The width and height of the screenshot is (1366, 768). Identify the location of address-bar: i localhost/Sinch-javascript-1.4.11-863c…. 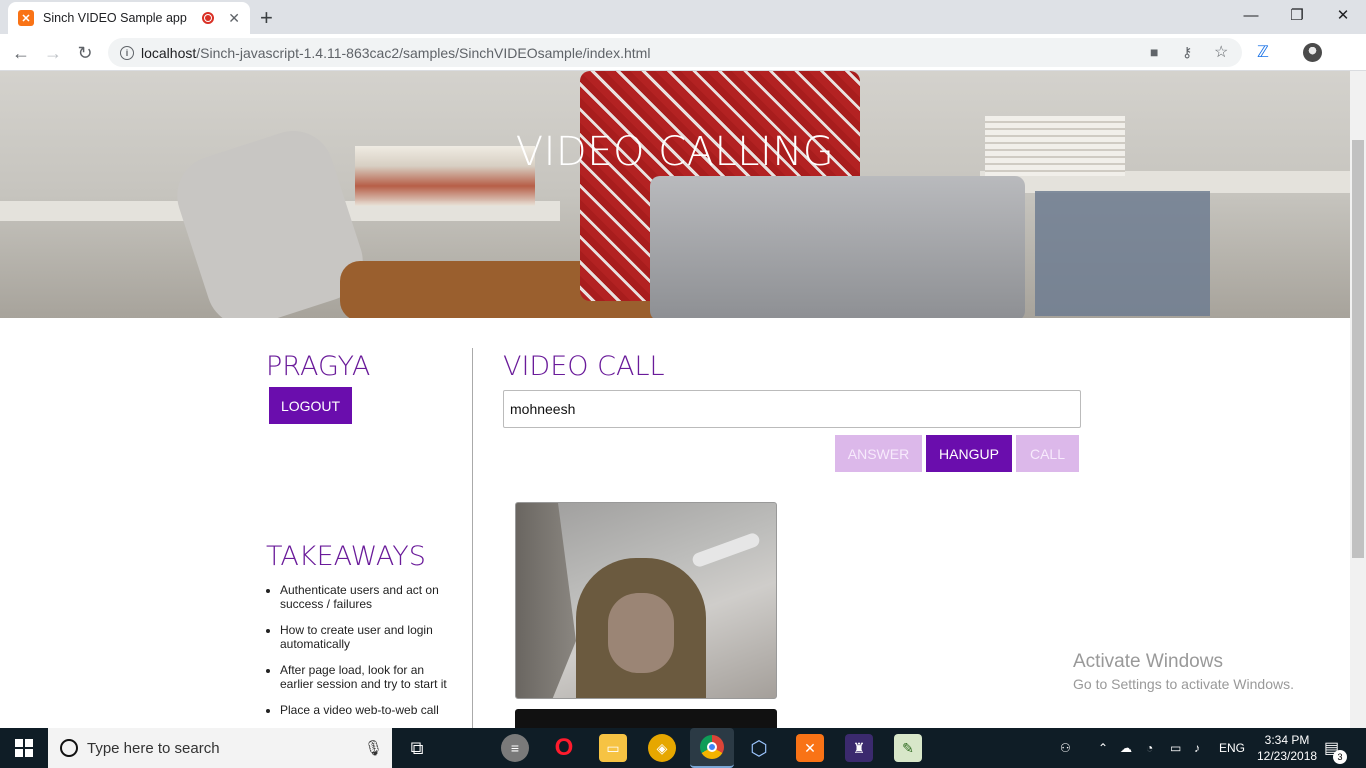
(675, 52).